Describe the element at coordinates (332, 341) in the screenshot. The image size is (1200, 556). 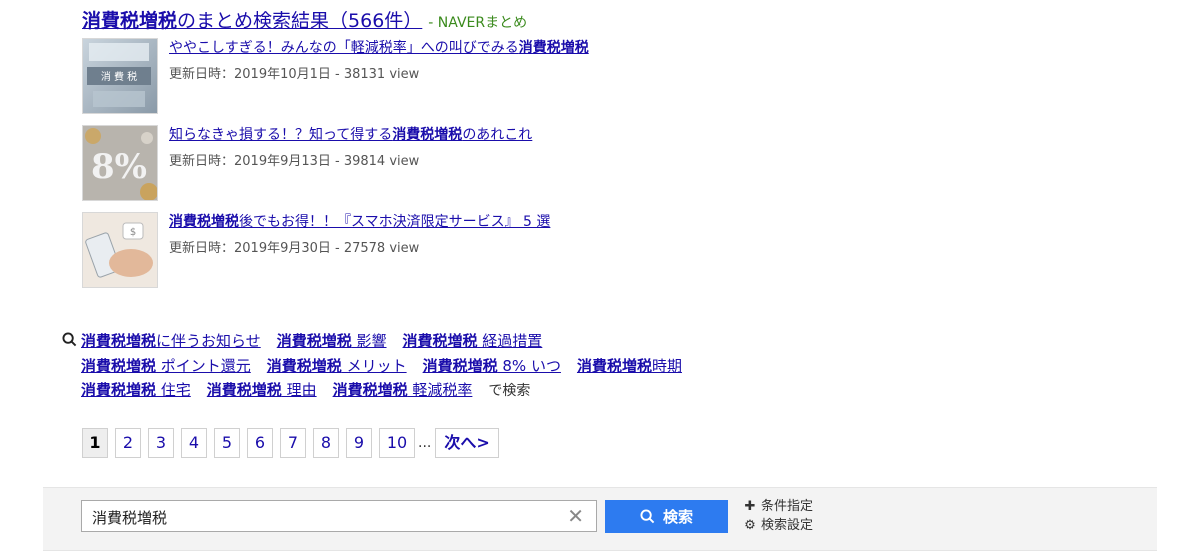
I see `related-search-link: 消費税増税 影響` at that location.